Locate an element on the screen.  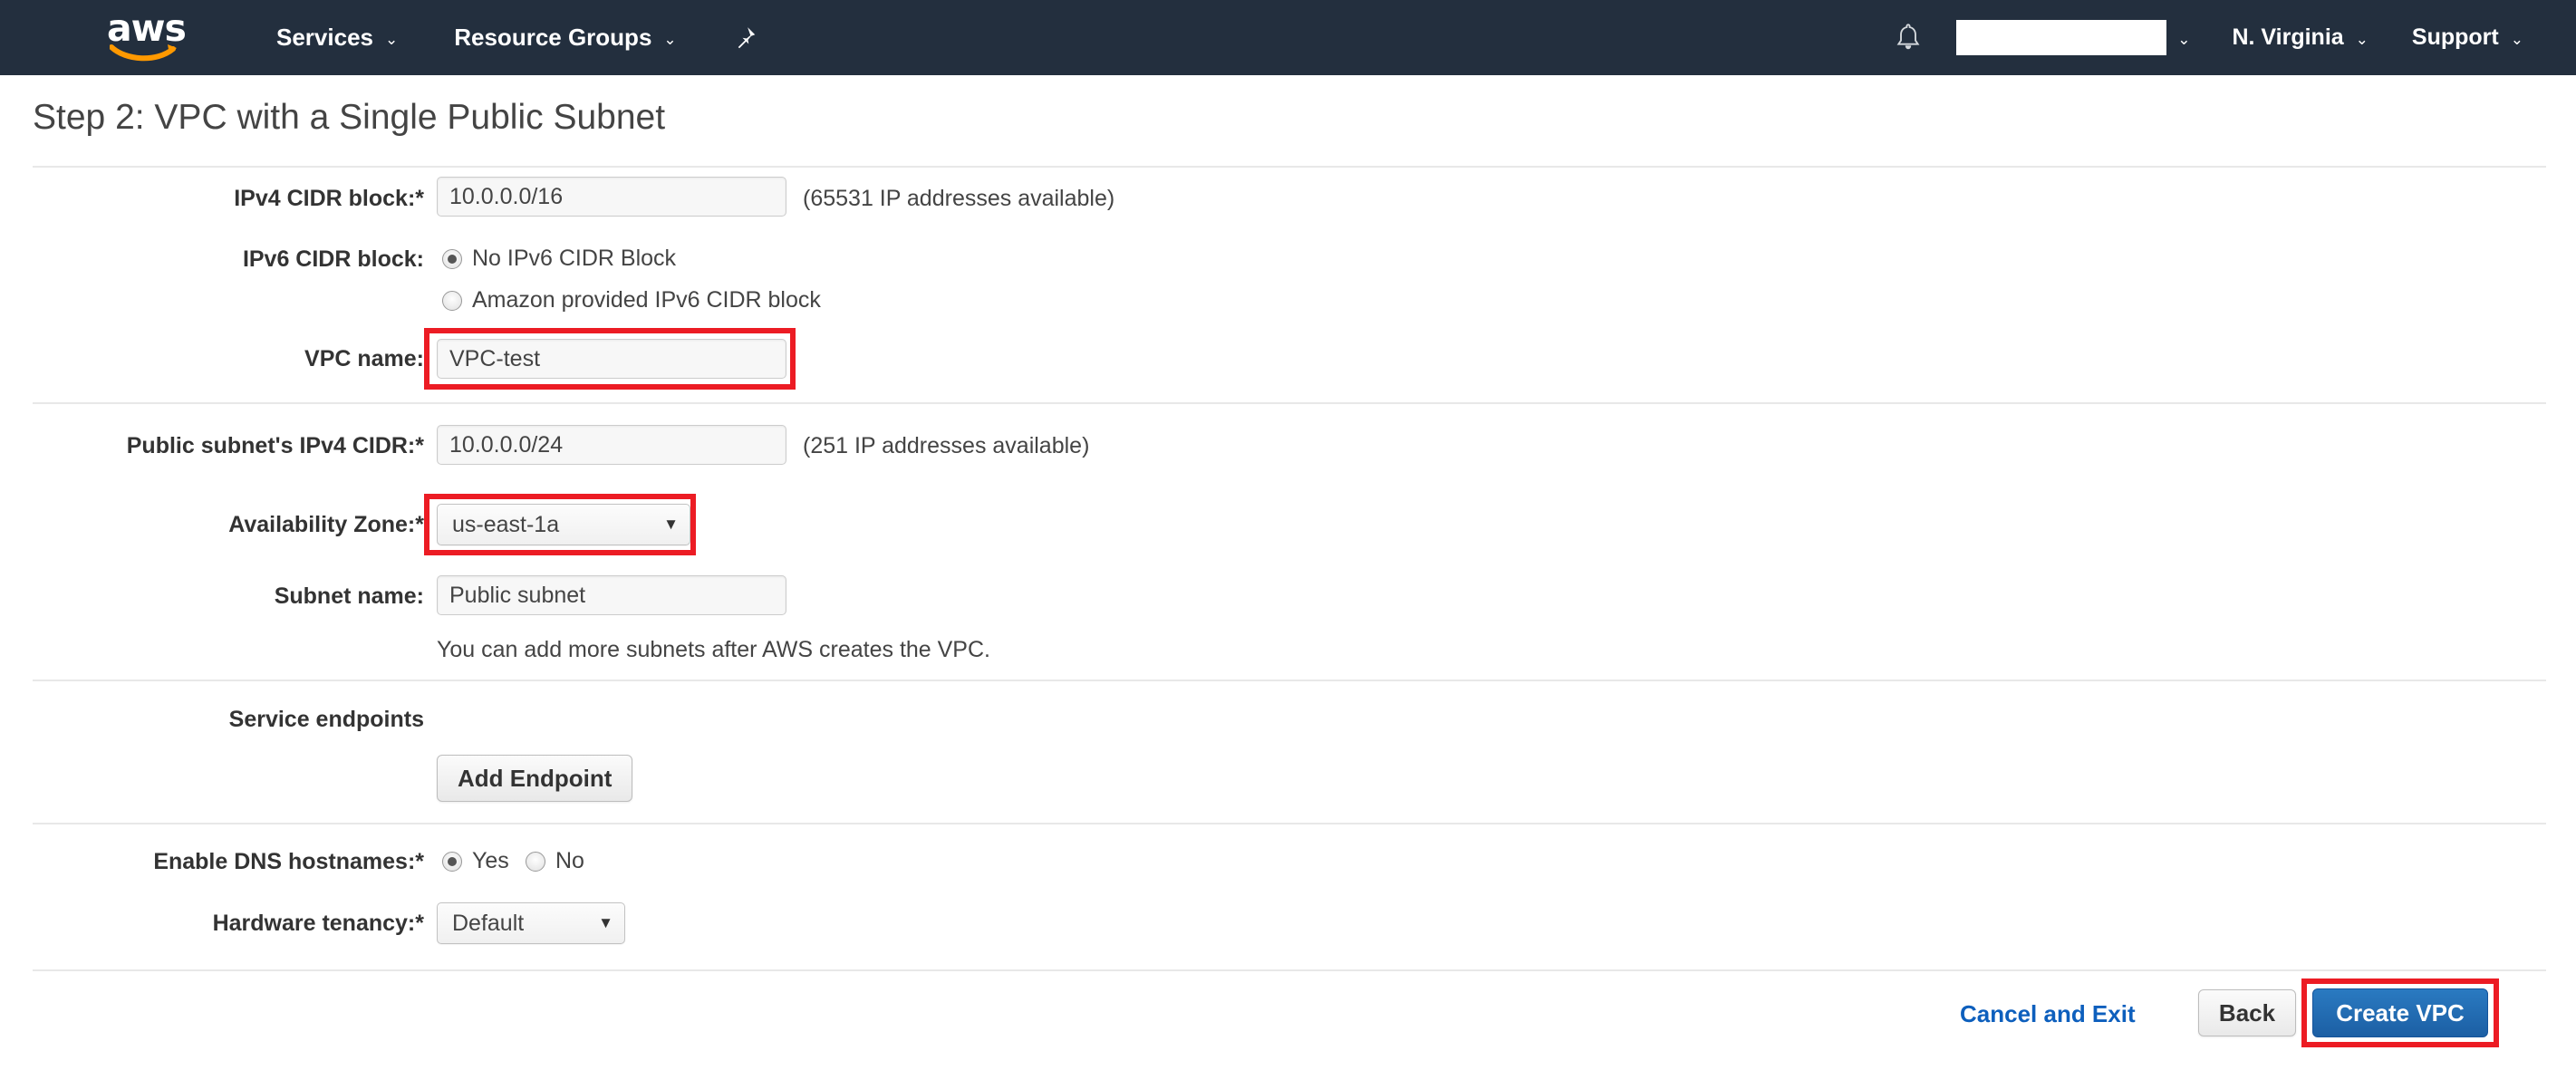
radio-ipv6-amazon-label: Amazon provided IPv6 CIDR block is located at coordinates (646, 300).